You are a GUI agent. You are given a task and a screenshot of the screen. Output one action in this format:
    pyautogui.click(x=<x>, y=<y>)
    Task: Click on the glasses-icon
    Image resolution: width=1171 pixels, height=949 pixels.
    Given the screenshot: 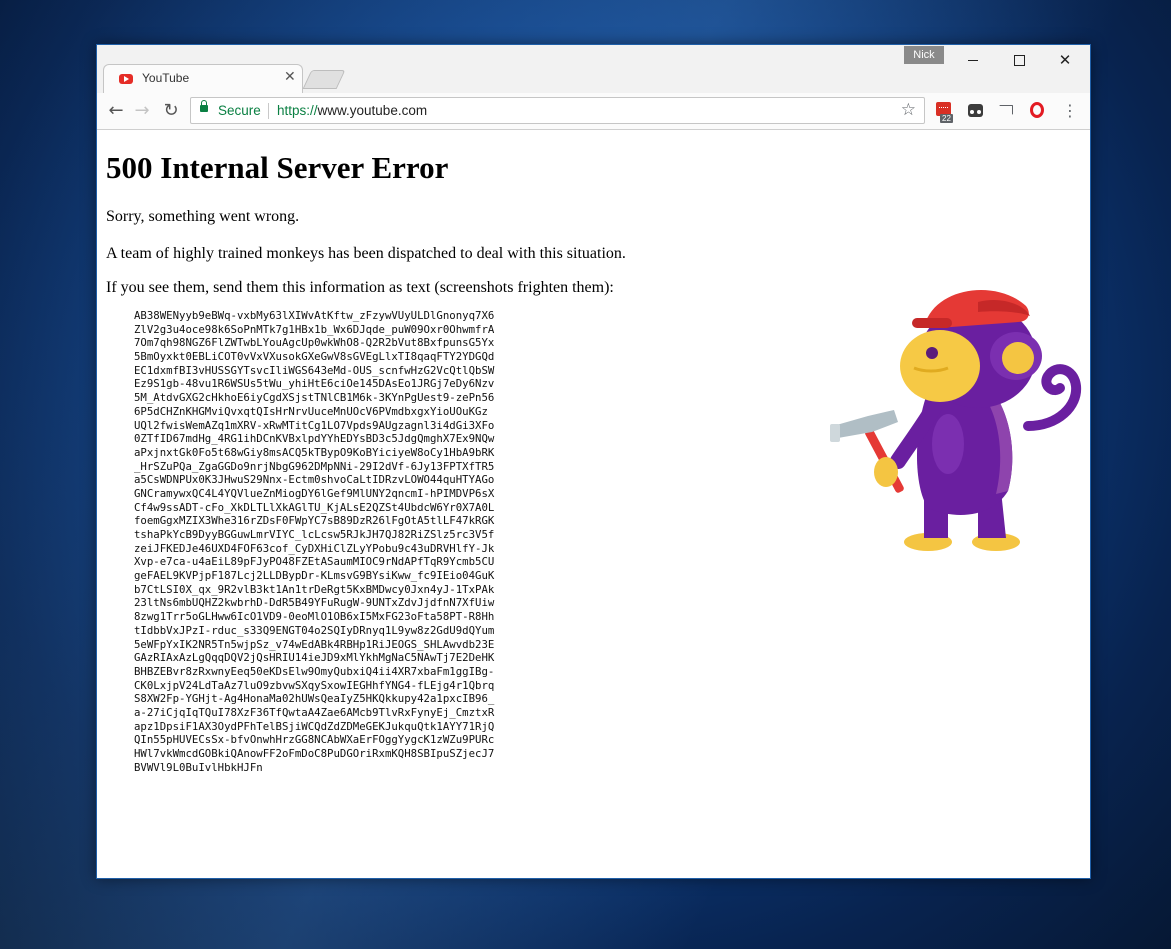 What is the action you would take?
    pyautogui.click(x=975, y=110)
    